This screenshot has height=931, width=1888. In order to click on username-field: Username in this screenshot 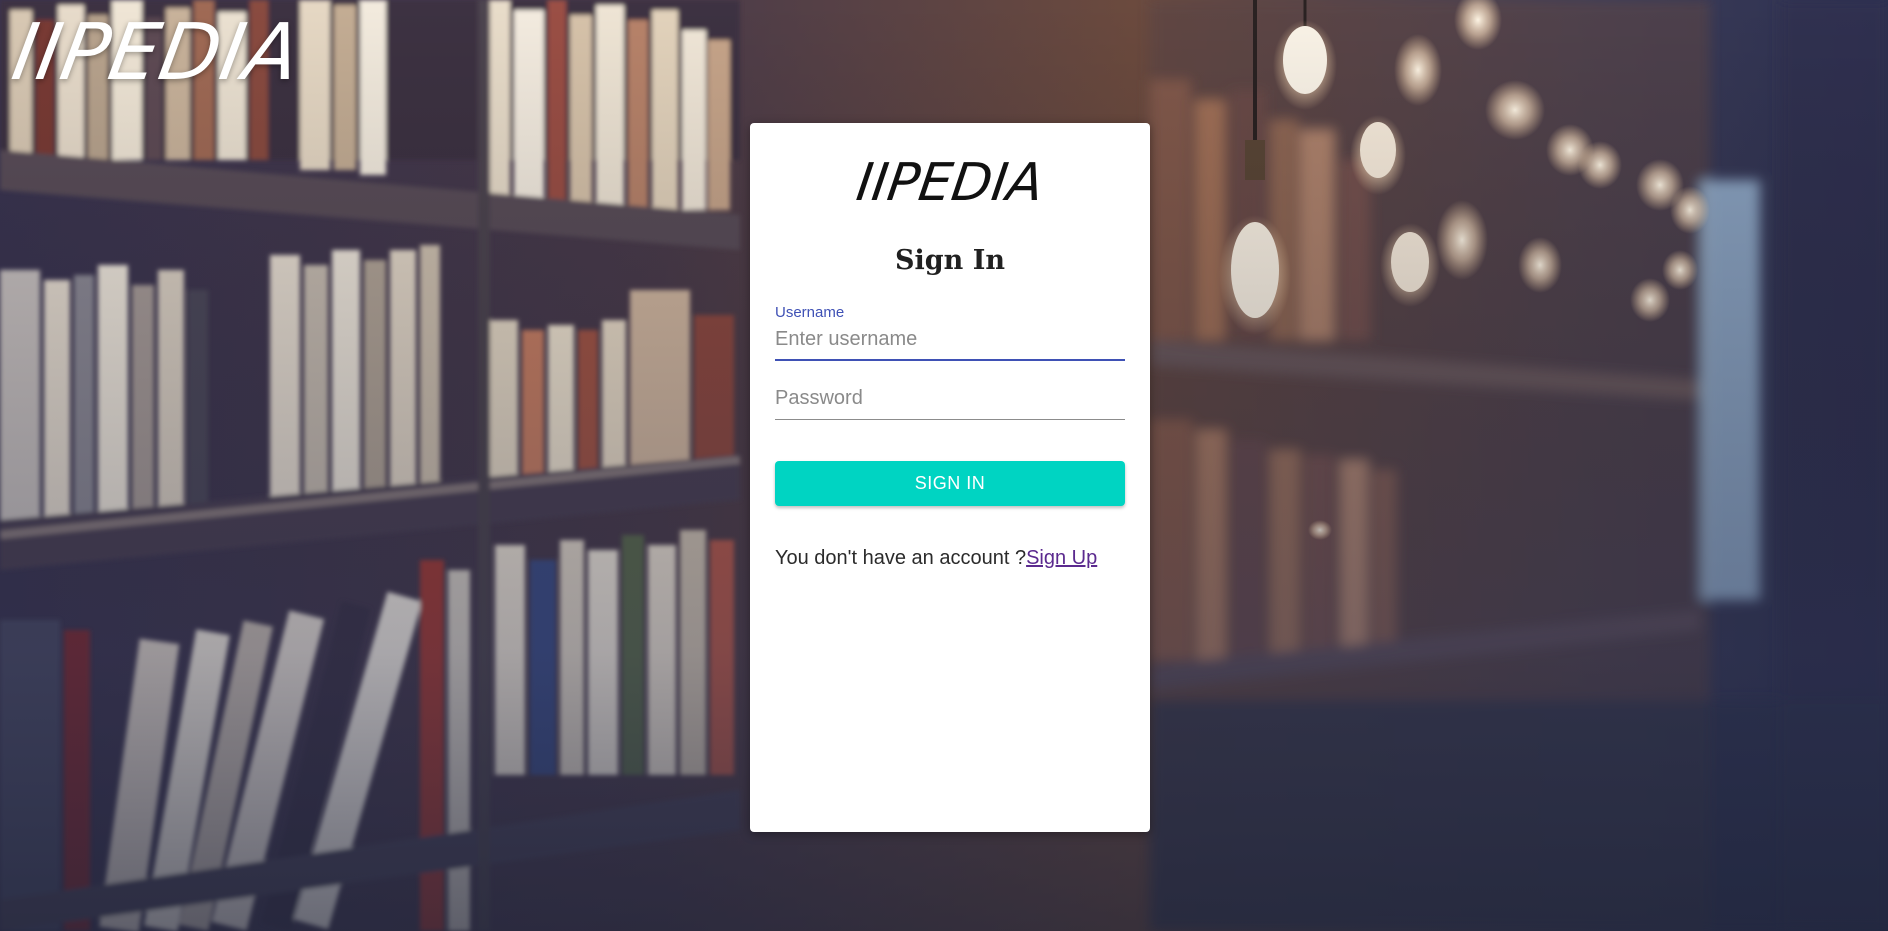, I will do `click(950, 332)`.